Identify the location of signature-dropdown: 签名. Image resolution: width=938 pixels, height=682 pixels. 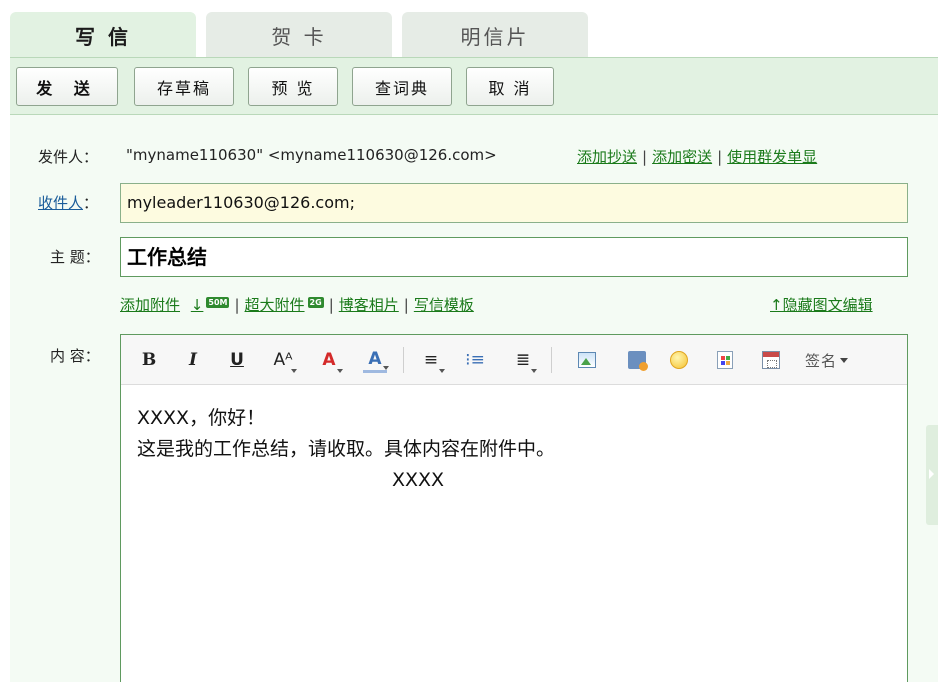
(827, 360).